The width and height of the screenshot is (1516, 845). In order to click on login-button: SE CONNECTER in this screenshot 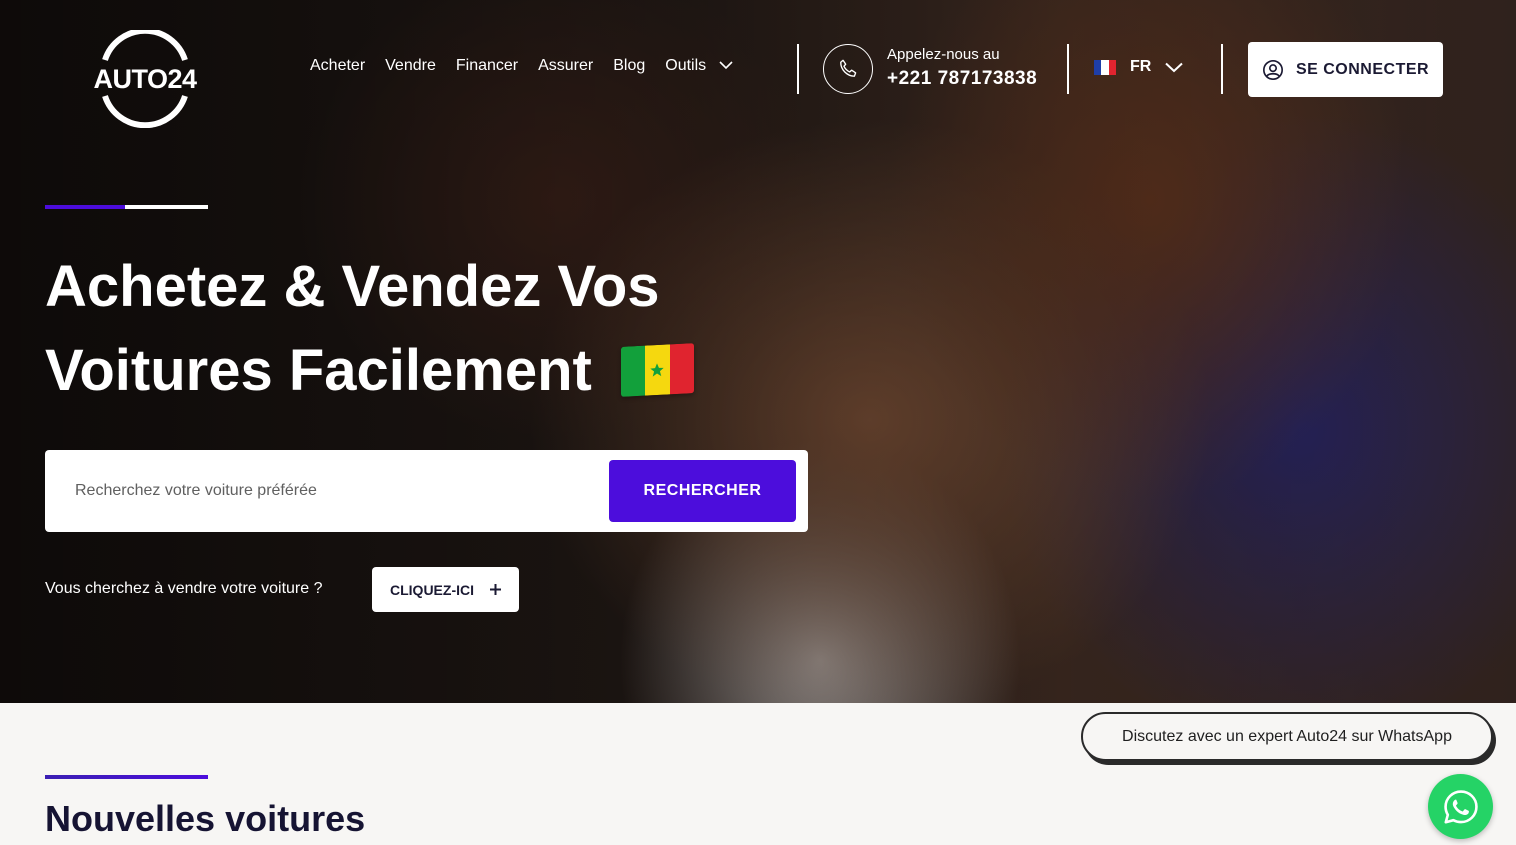, I will do `click(1345, 69)`.